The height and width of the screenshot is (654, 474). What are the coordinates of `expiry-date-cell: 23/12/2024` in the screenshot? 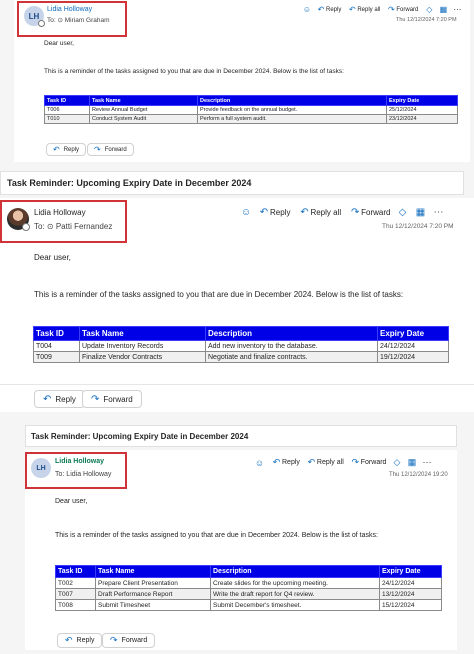 It's located at (422, 119).